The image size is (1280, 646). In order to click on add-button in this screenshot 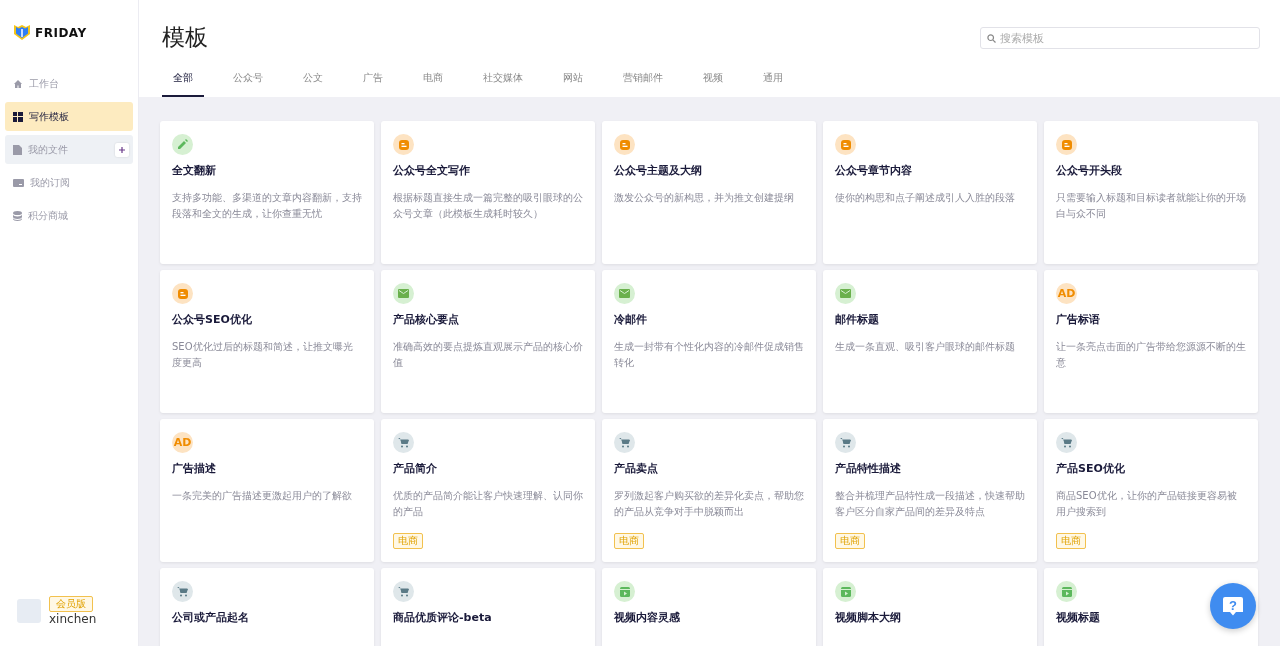, I will do `click(122, 149)`.